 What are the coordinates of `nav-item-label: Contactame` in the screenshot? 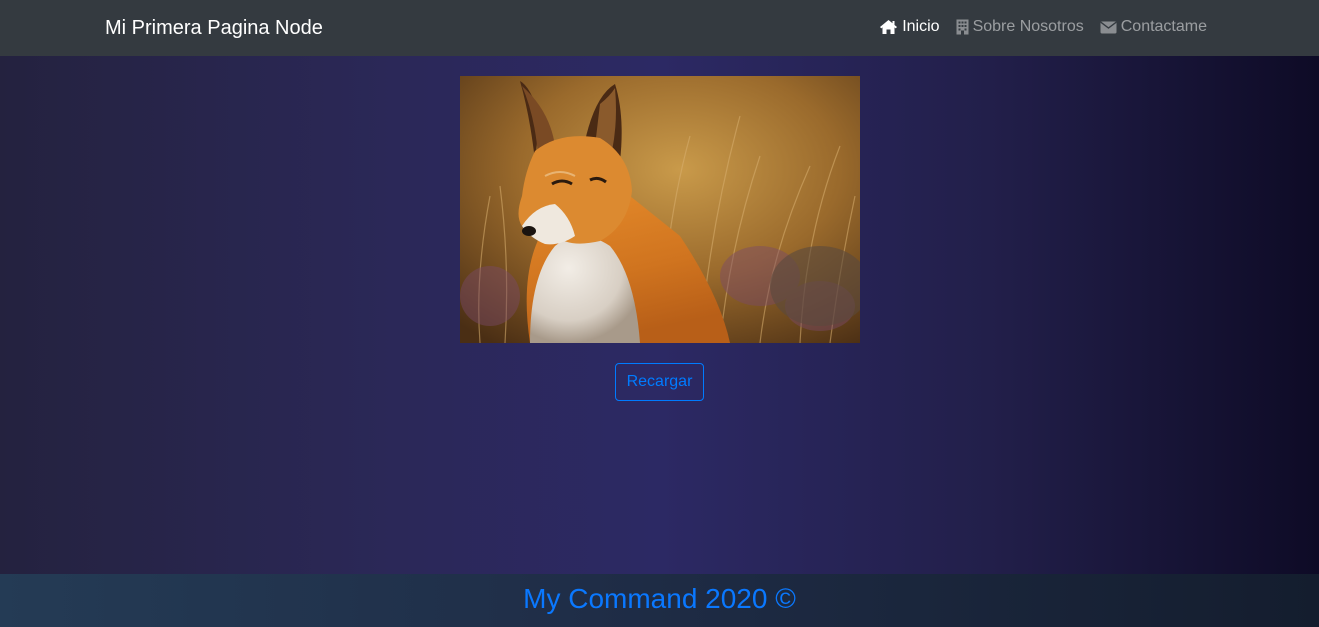 It's located at (1163, 26).